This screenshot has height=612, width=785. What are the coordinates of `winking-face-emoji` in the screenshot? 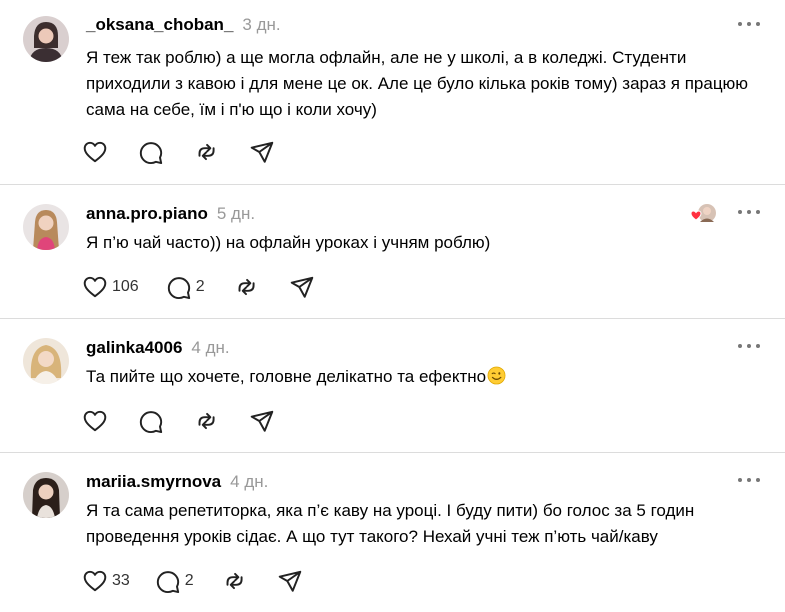 It's located at (496, 375).